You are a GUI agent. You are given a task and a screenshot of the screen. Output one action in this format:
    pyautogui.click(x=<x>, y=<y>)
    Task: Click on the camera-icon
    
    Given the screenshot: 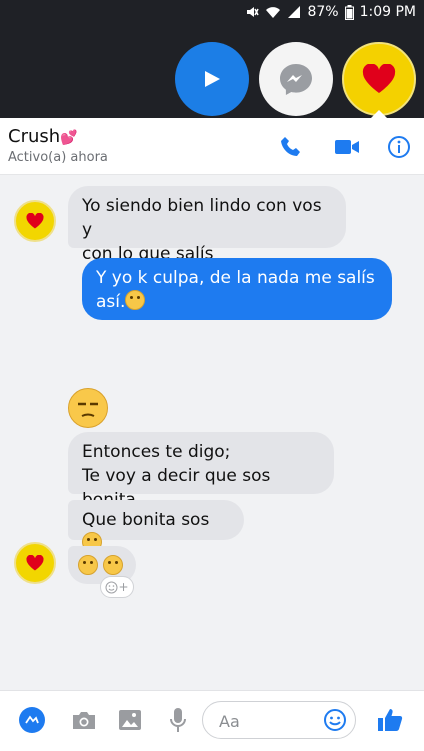 What is the action you would take?
    pyautogui.click(x=84, y=720)
    